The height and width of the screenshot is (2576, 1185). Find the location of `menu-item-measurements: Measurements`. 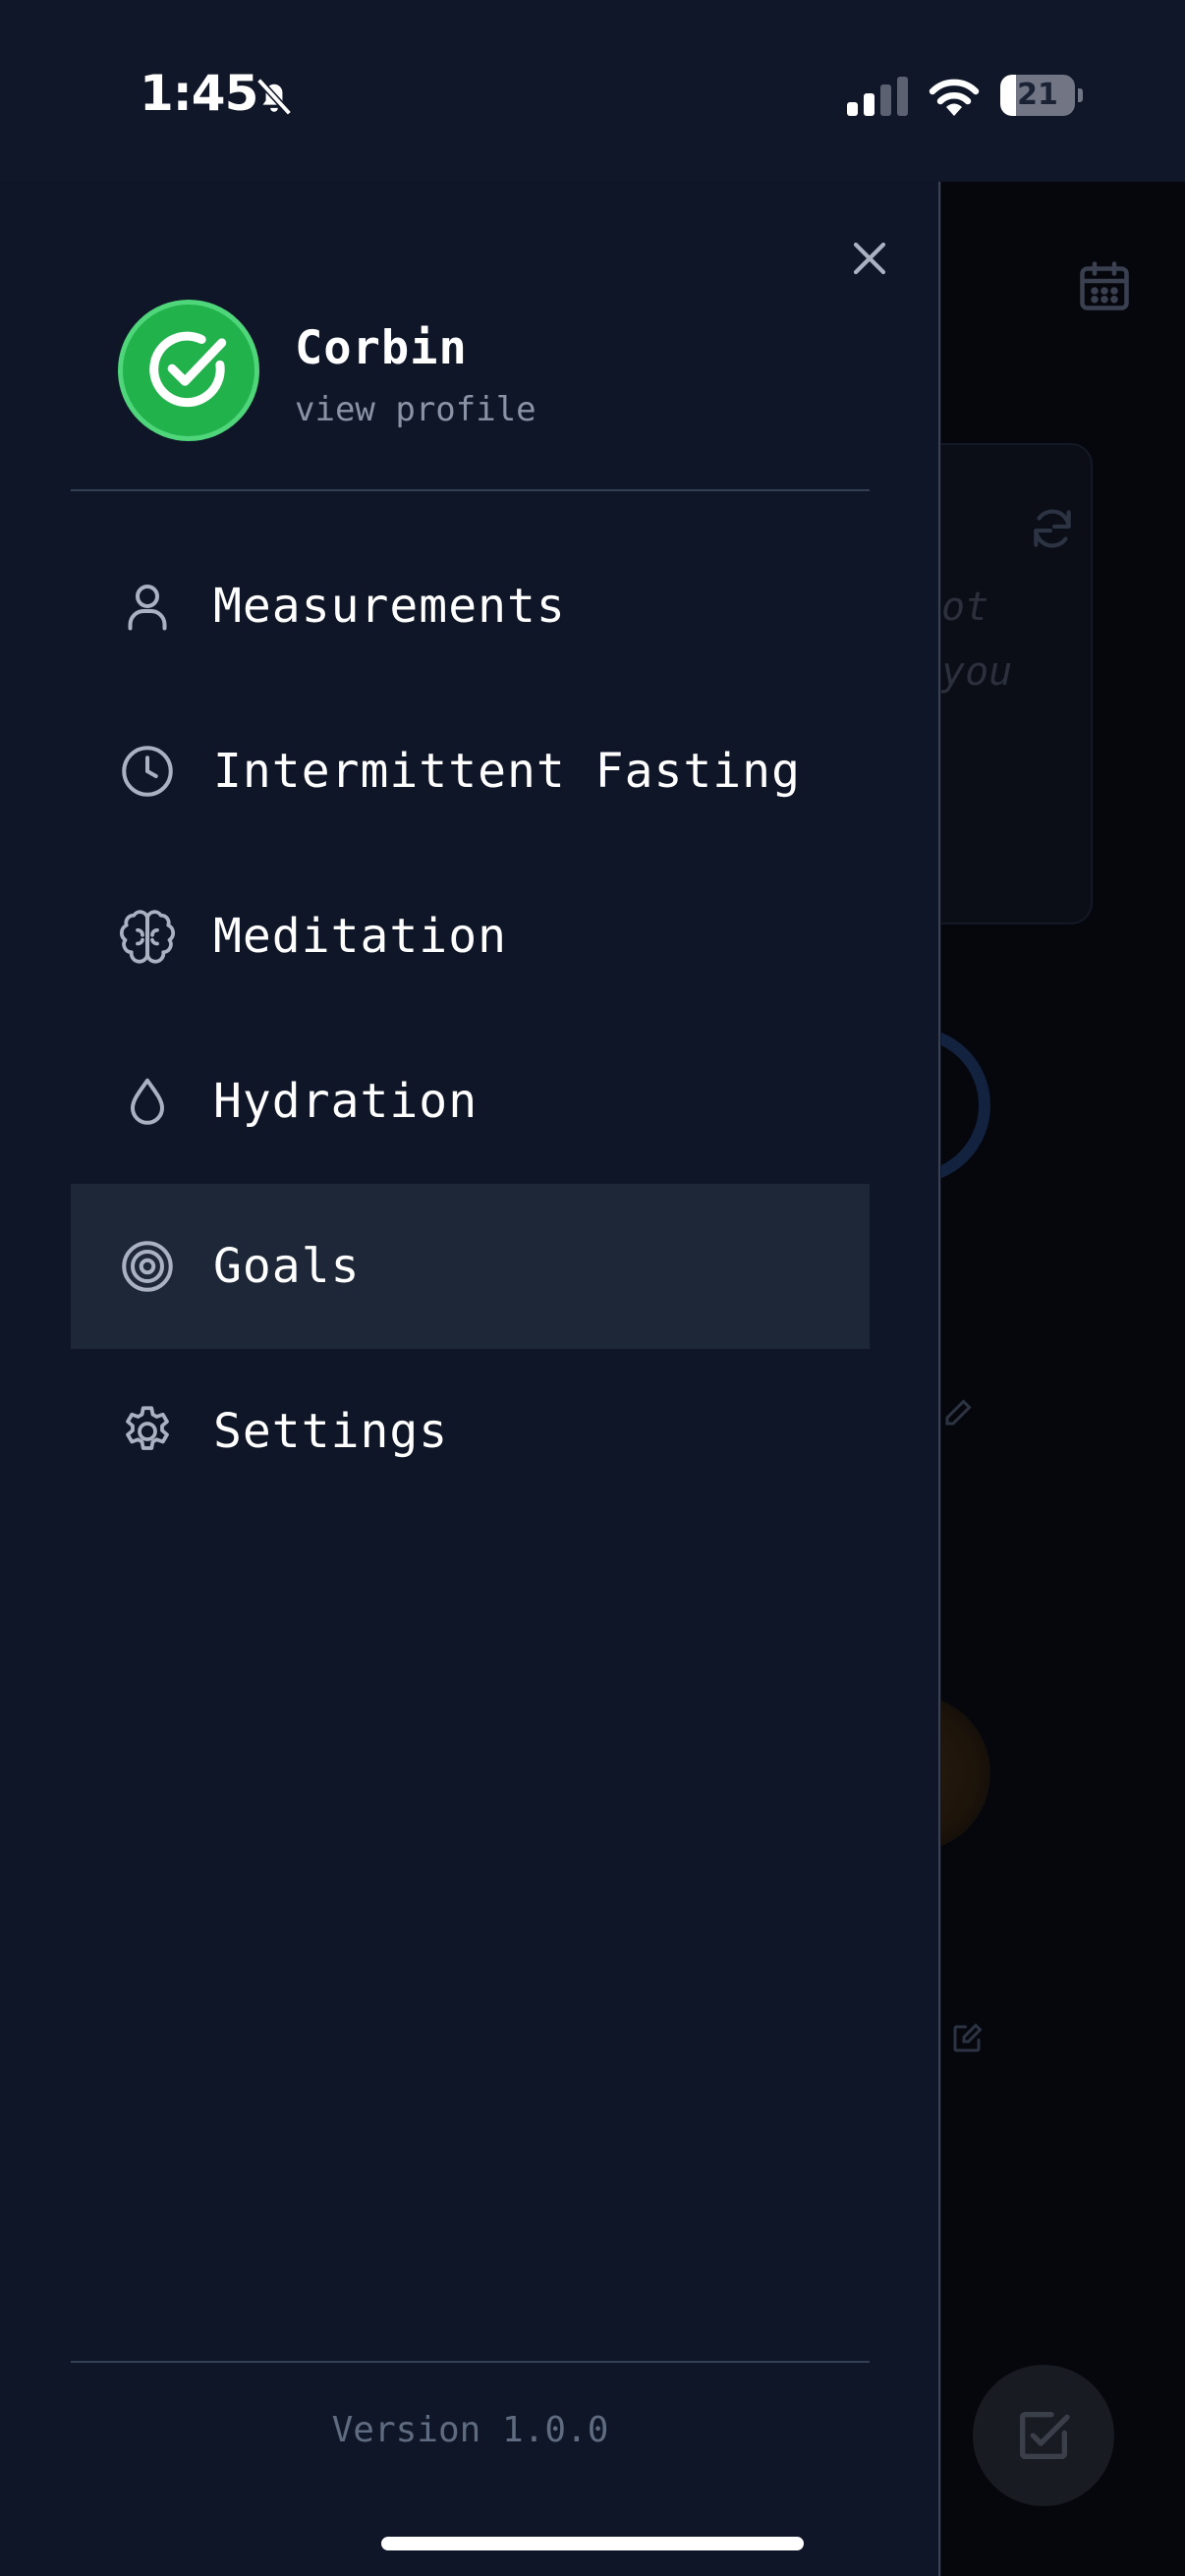

menu-item-measurements: Measurements is located at coordinates (471, 606).